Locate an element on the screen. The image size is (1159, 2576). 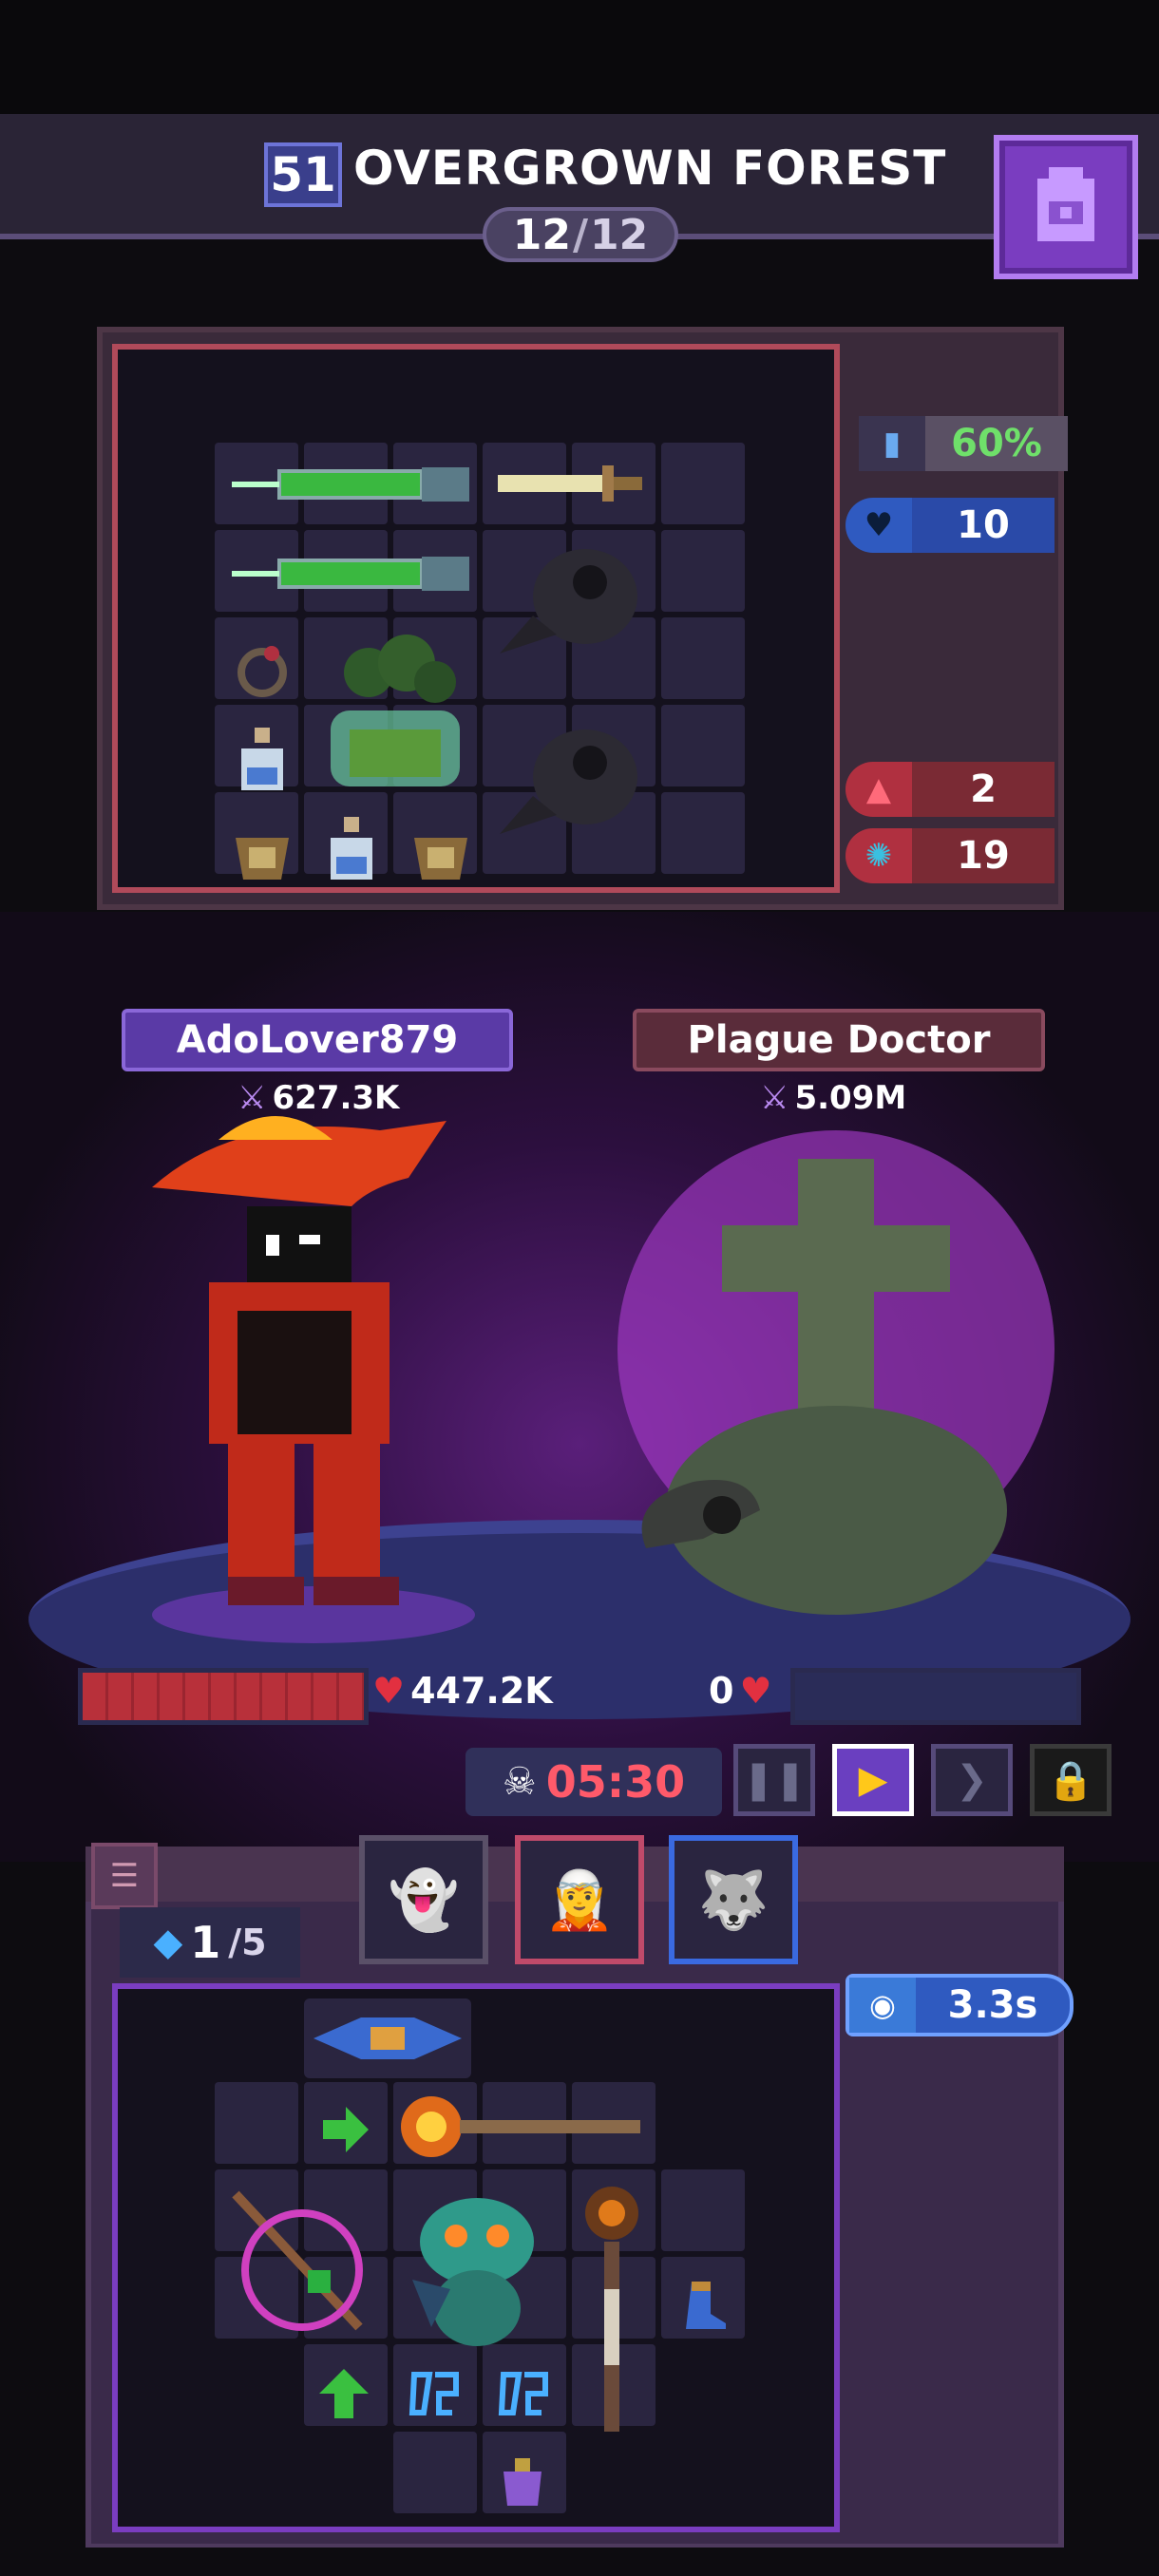
level-number: 51 is located at coordinates (303, 174).